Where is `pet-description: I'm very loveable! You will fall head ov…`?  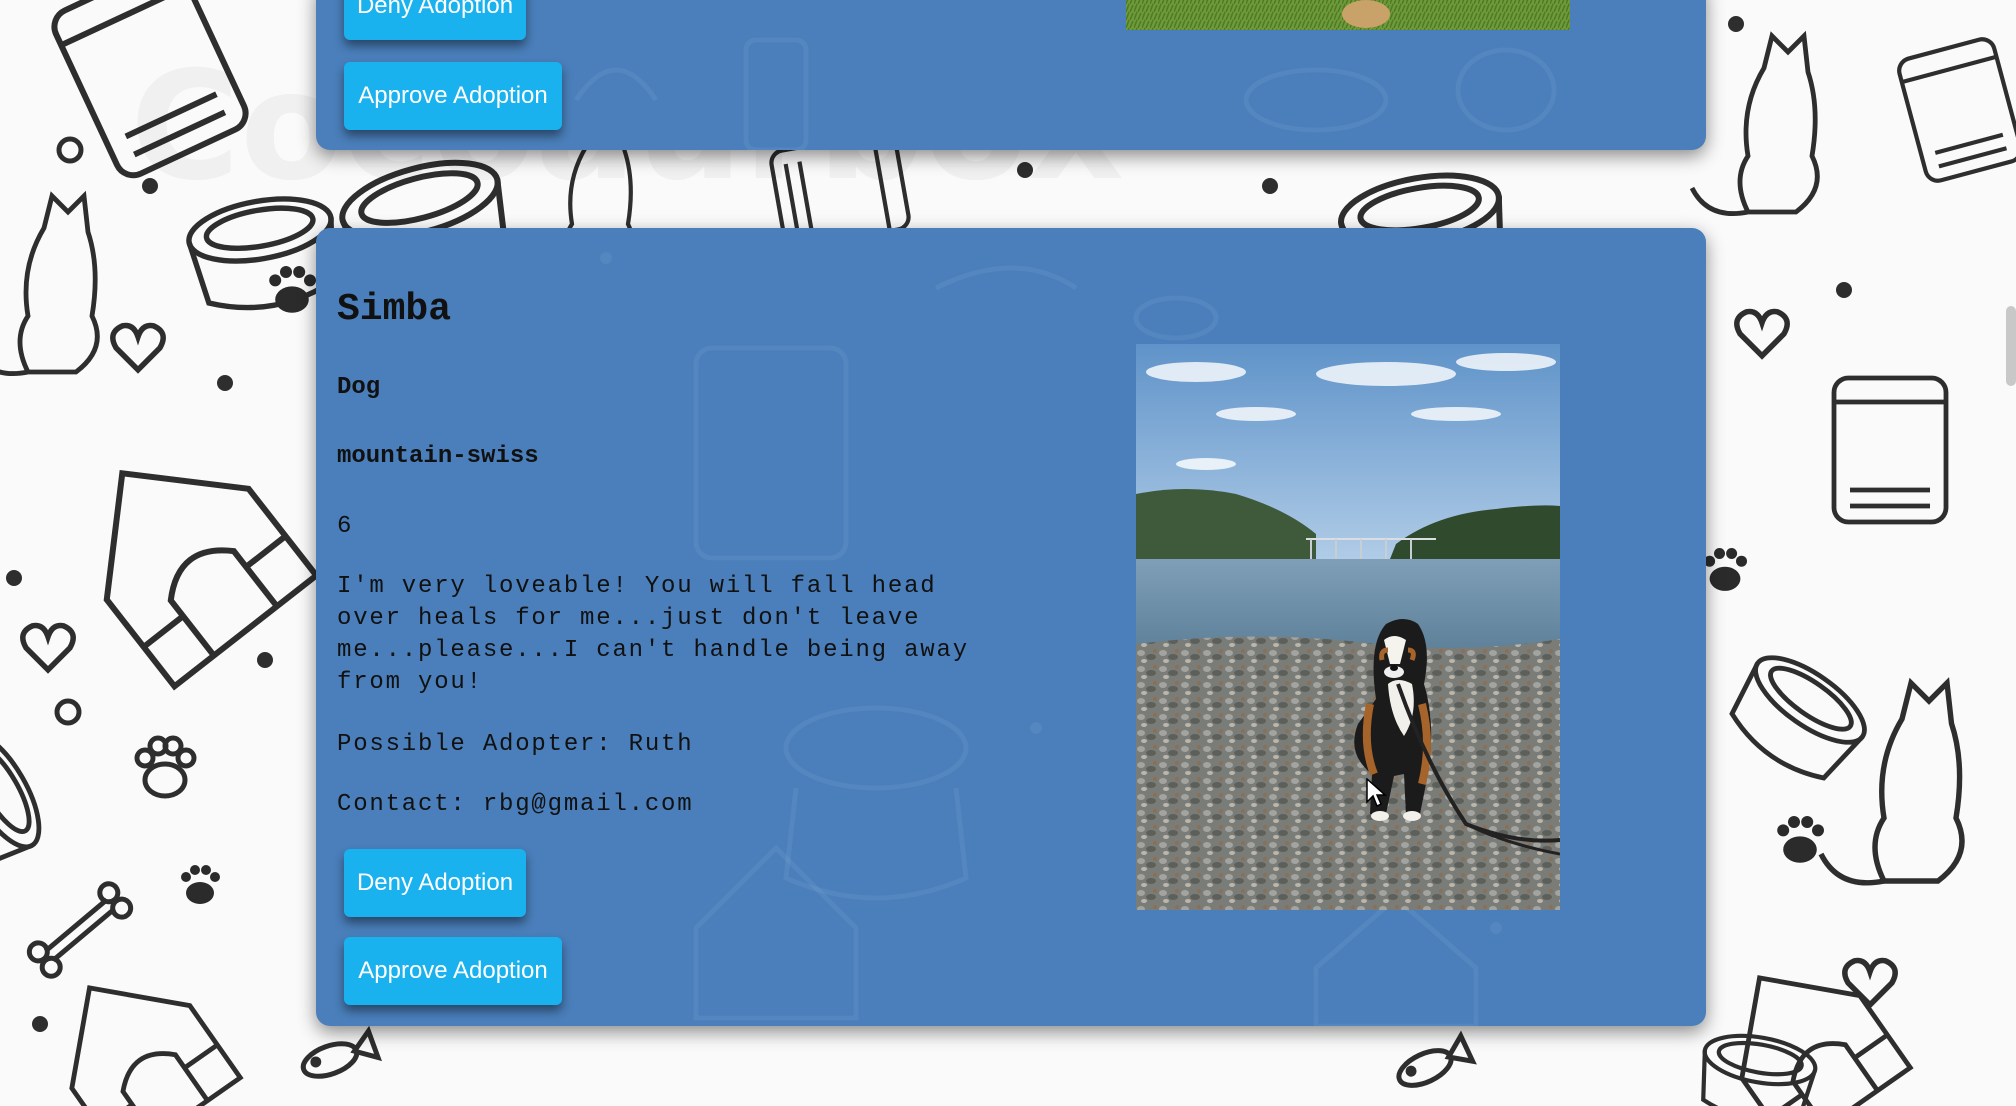
pet-description: I'm very loveable! You will fall head ov… is located at coordinates (653, 634).